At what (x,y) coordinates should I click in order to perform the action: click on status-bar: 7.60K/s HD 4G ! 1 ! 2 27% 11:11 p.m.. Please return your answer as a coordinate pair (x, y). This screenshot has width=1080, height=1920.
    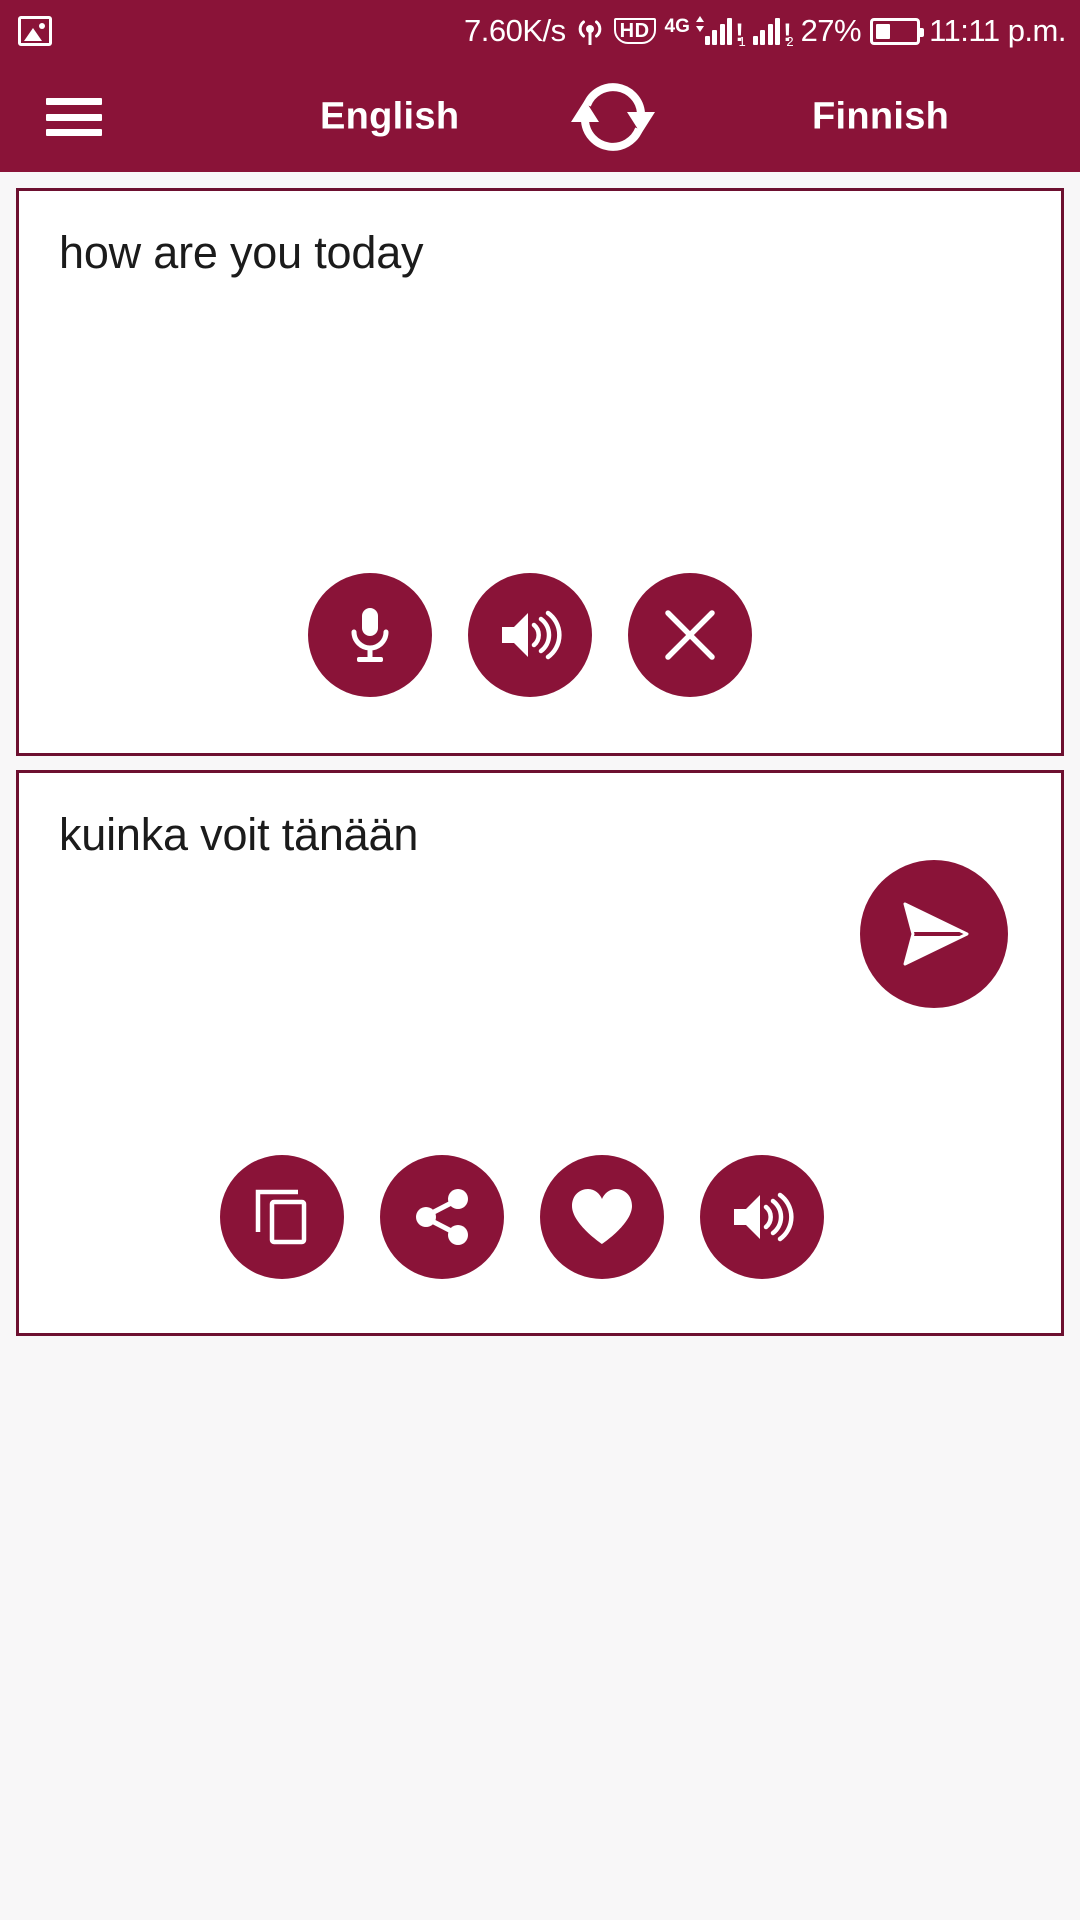
    Looking at the image, I should click on (540, 31).